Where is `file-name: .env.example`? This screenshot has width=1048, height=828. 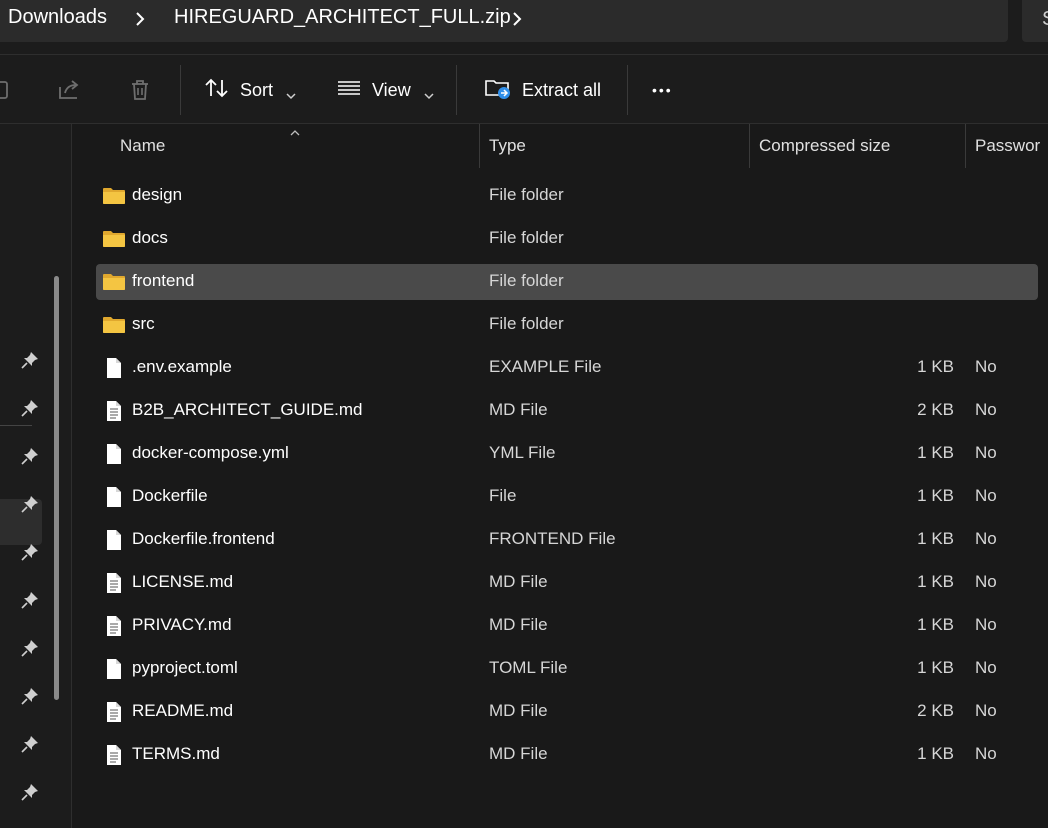
file-name: .env.example is located at coordinates (182, 366).